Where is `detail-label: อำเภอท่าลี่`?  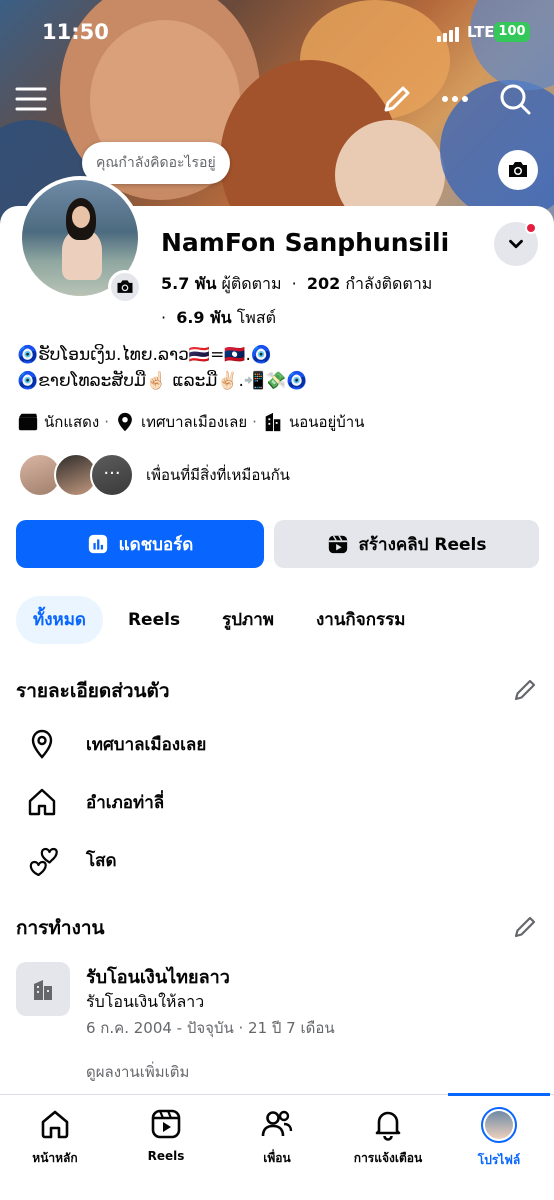 detail-label: อำเภอท่าลี่ is located at coordinates (125, 802).